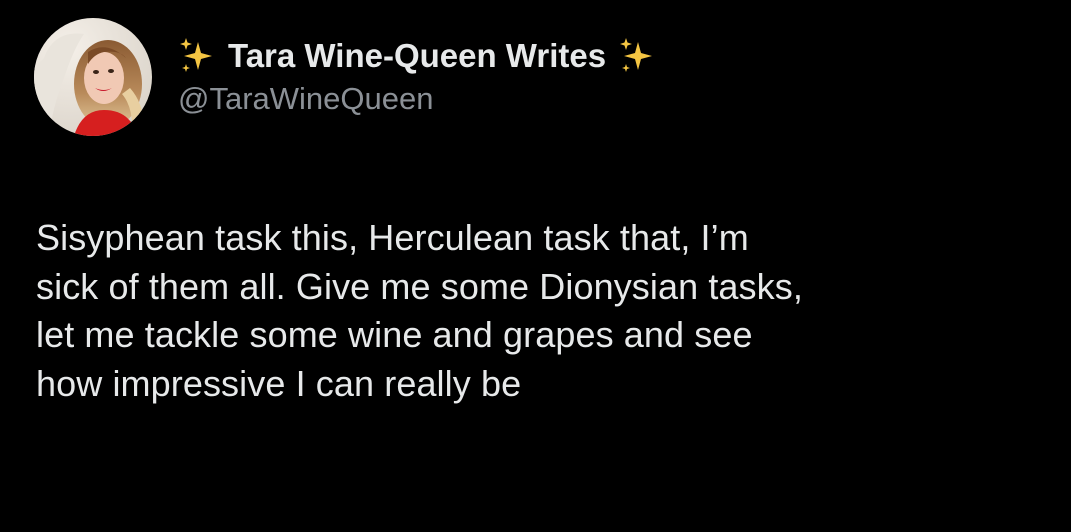 The width and height of the screenshot is (1071, 532). I want to click on author-block: Tara Wine-Queen Writes @TaraWineQueen, so click(417, 75).